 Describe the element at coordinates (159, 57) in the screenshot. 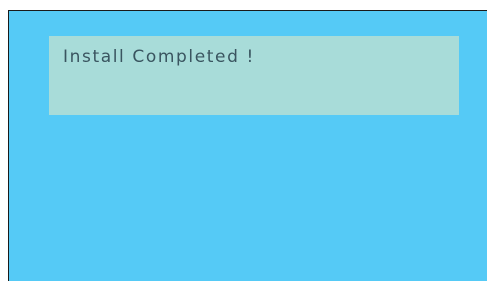

I see `install-status-text: Install Completed !` at that location.